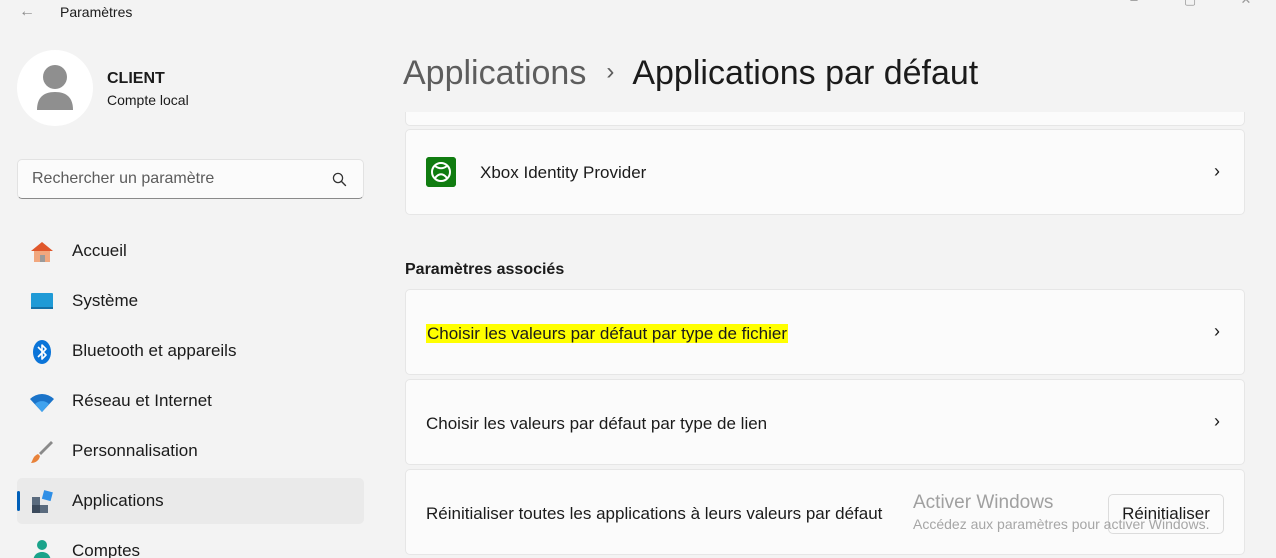 The image size is (1276, 558). I want to click on app-list-item, so click(825, 119).